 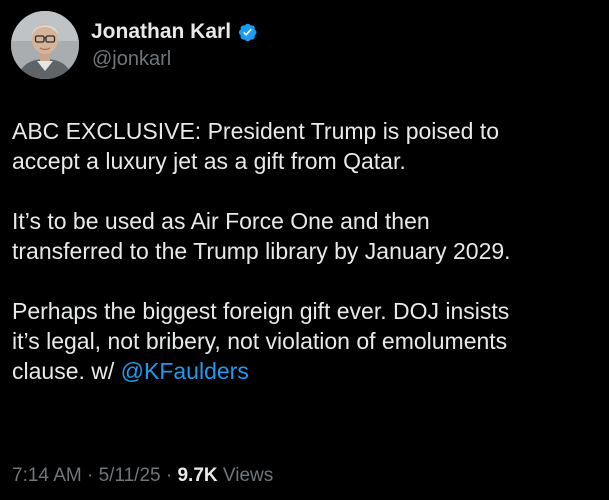 I want to click on views-label: Views, so click(x=248, y=475).